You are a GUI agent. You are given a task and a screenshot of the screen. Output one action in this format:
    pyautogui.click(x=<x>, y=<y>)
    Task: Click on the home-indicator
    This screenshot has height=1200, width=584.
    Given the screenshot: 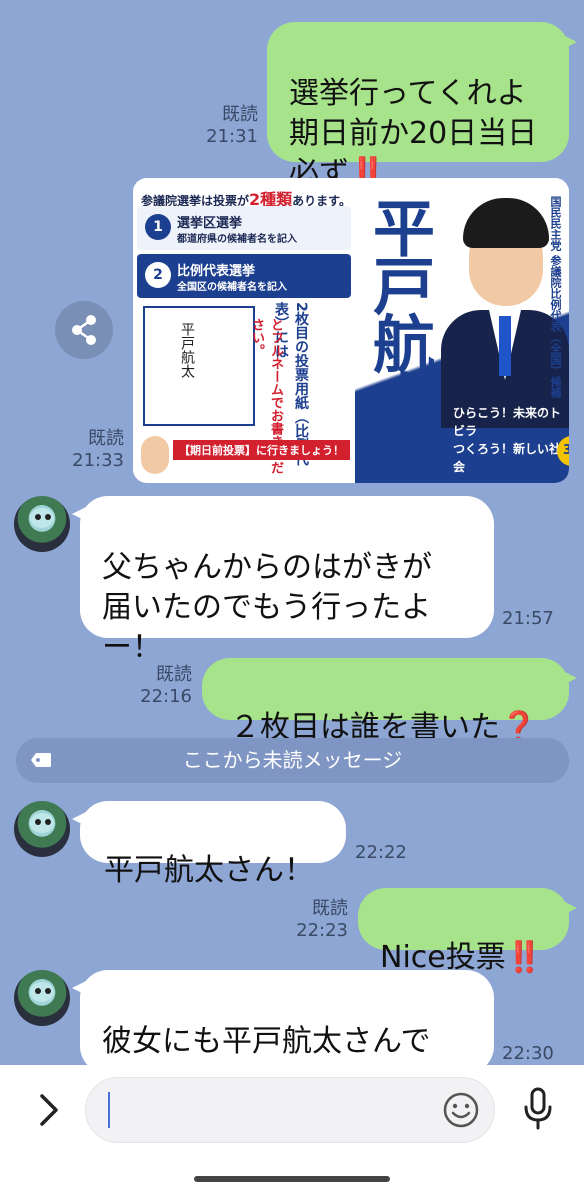 What is the action you would take?
    pyautogui.click(x=292, y=1179)
    